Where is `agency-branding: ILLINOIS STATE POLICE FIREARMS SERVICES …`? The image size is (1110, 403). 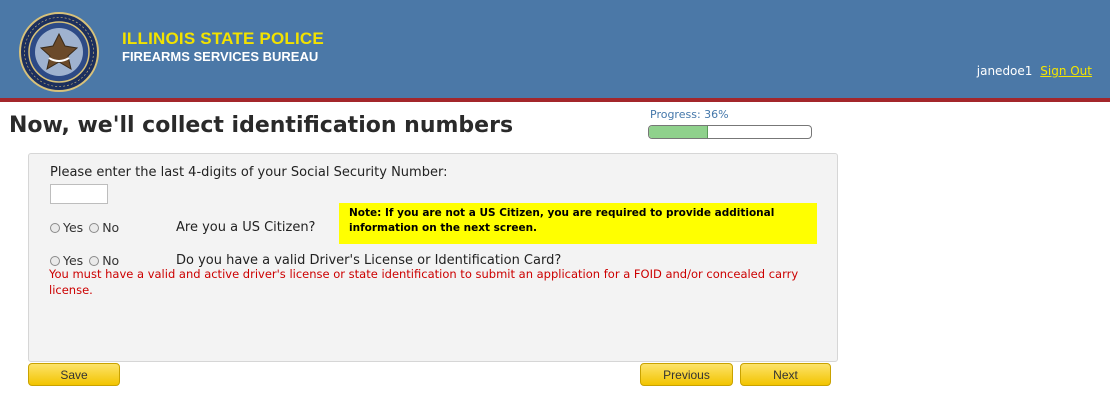 agency-branding: ILLINOIS STATE POLICE FIREARMS SERVICES … is located at coordinates (223, 47).